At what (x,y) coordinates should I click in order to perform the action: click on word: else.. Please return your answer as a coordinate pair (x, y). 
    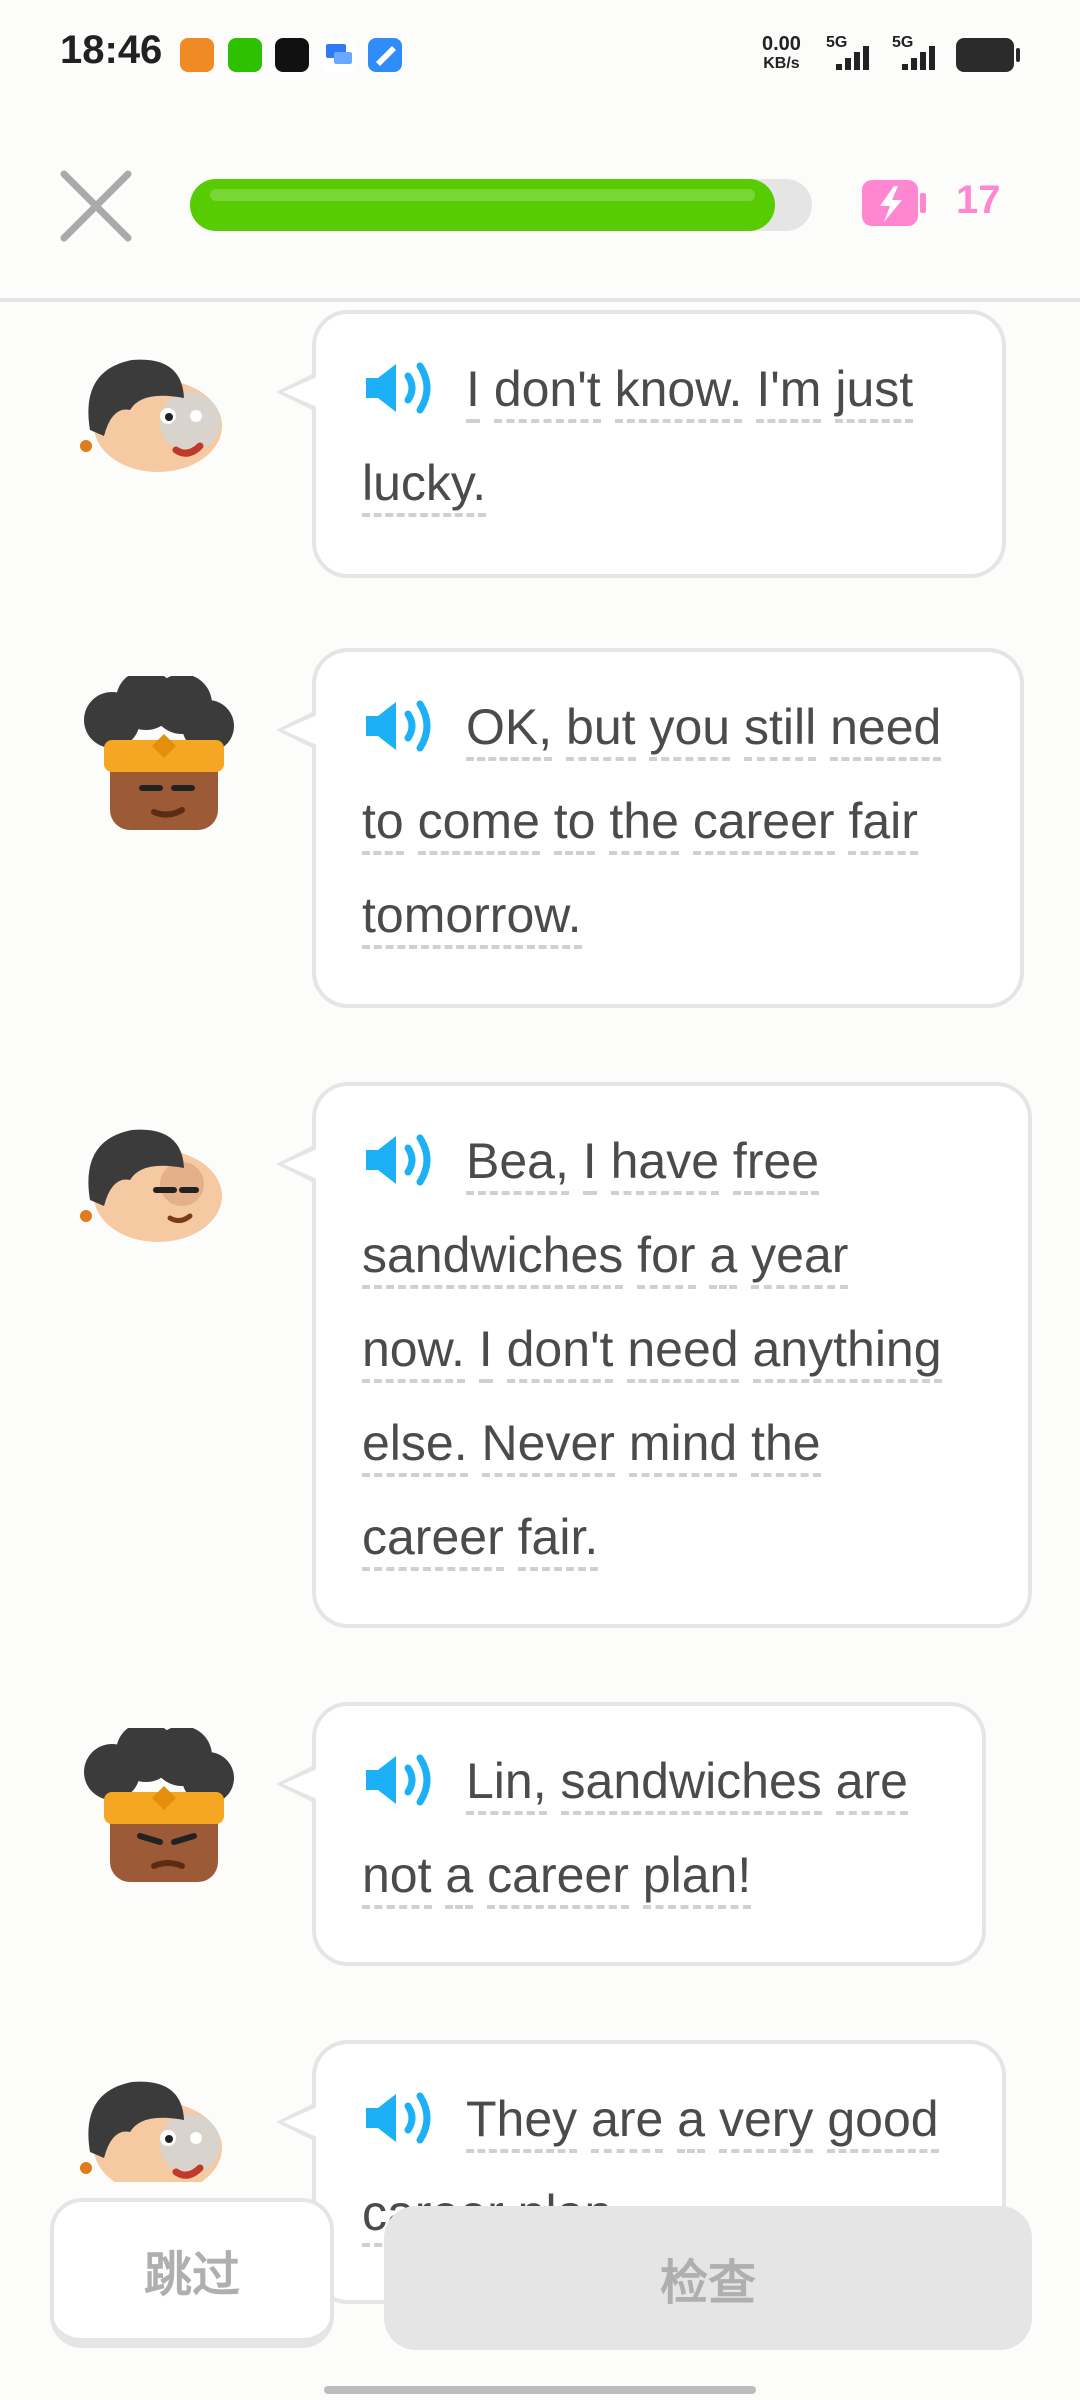
    Looking at the image, I should click on (415, 1446).